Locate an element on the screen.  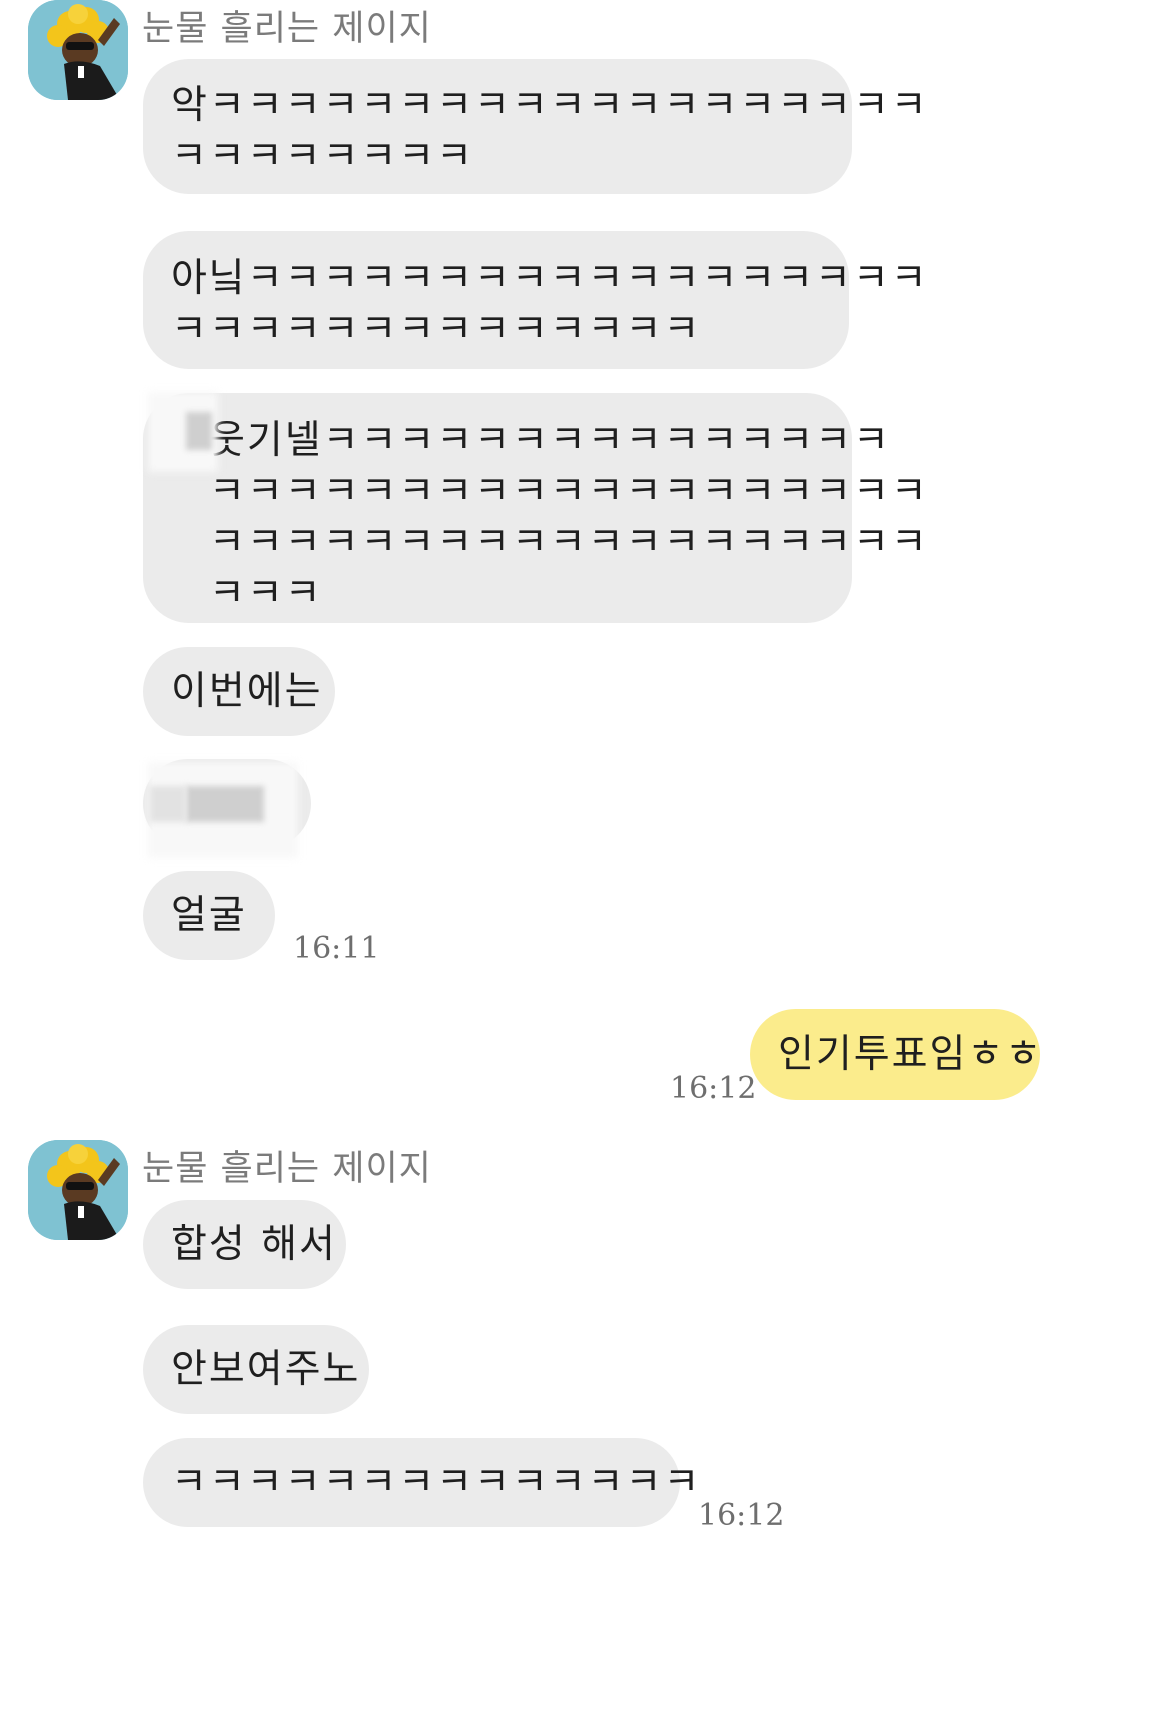
my-message-timestamp: 16:12 is located at coordinates (713, 1088).